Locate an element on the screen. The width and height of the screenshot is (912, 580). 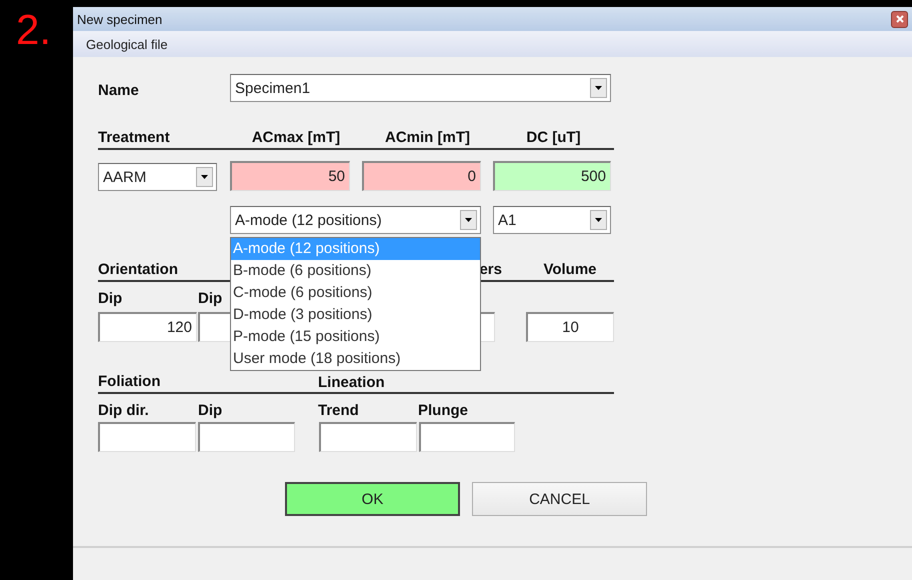
field-label: Name is located at coordinates (118, 90).